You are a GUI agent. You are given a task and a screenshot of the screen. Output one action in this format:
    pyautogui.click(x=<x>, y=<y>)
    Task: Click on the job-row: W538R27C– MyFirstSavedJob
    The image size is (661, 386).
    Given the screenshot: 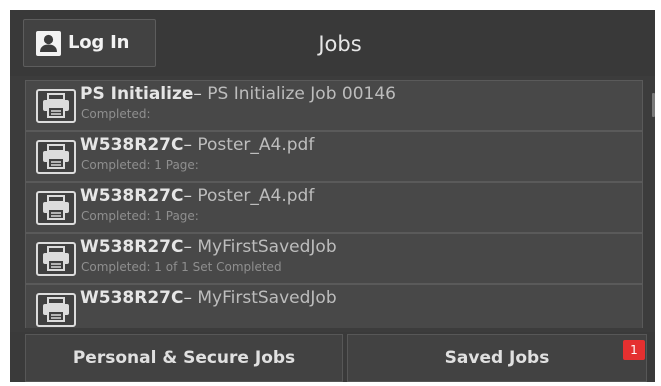 What is the action you would take?
    pyautogui.click(x=334, y=306)
    